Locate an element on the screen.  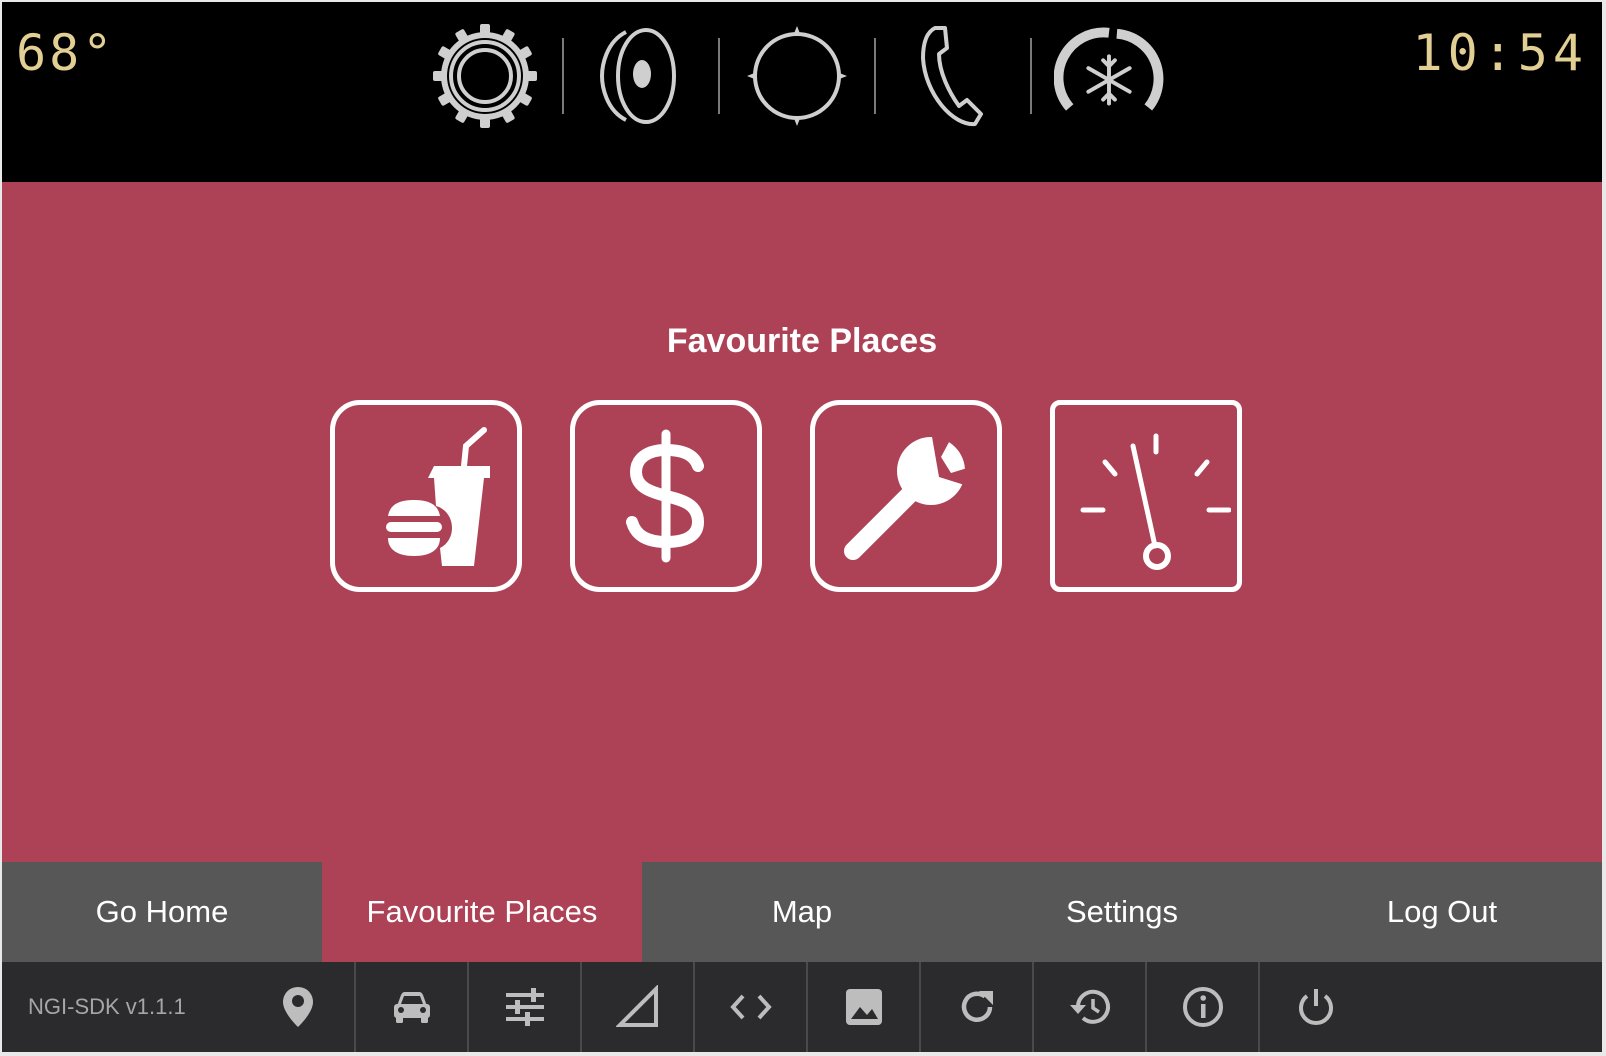
tab-log-out: Log Out is located at coordinates (1442, 912).